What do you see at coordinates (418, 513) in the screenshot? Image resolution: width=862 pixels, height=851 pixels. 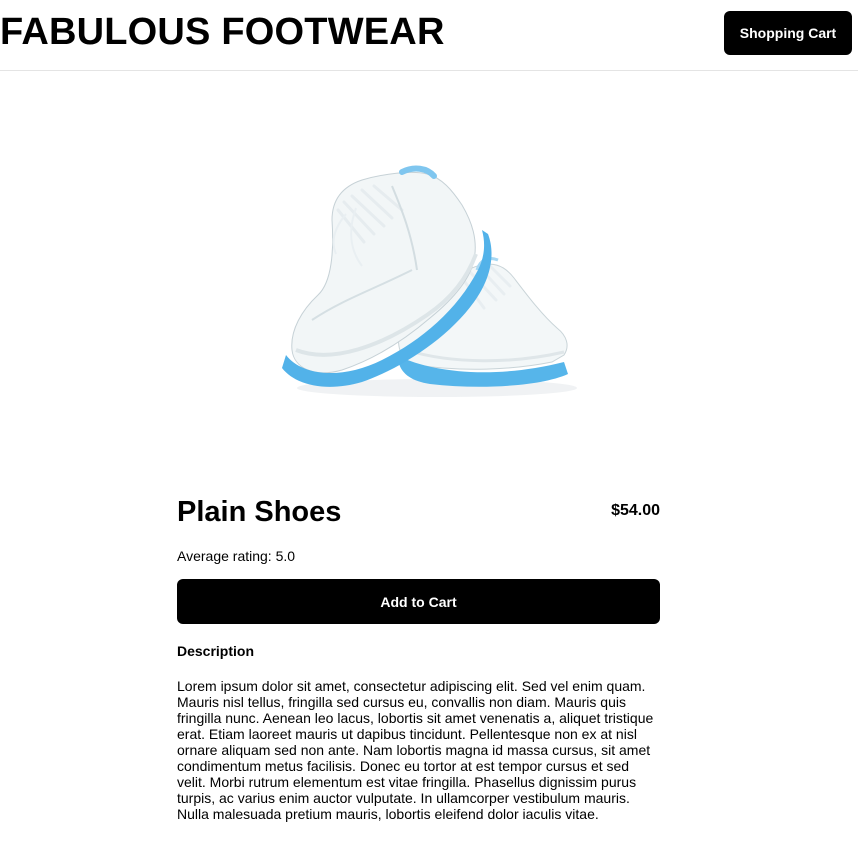 I see `title-row: Plain Shoes $54.00` at bounding box center [418, 513].